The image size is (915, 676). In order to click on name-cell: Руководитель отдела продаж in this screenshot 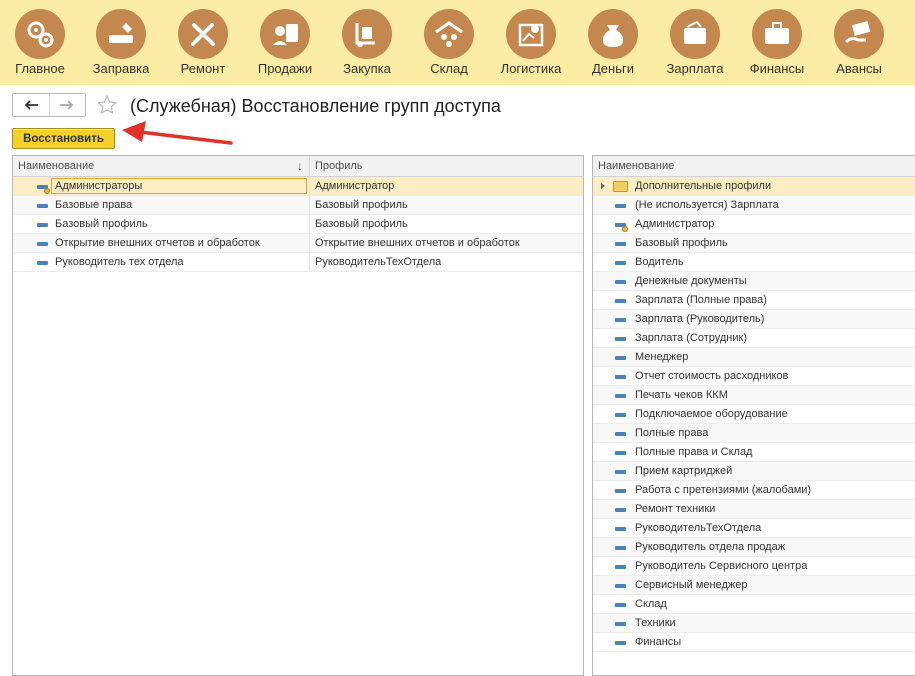, I will do `click(754, 547)`.